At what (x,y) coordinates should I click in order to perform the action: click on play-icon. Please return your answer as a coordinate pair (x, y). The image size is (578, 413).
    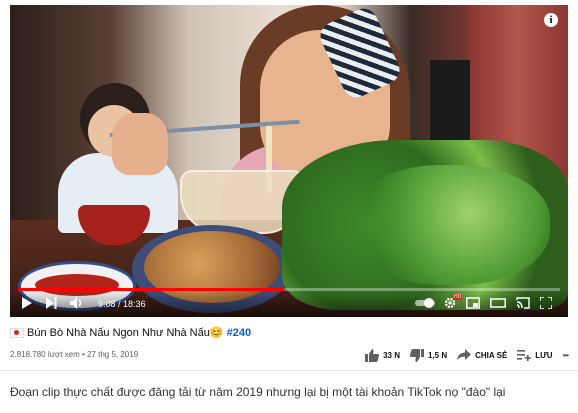
    Looking at the image, I should click on (27, 303).